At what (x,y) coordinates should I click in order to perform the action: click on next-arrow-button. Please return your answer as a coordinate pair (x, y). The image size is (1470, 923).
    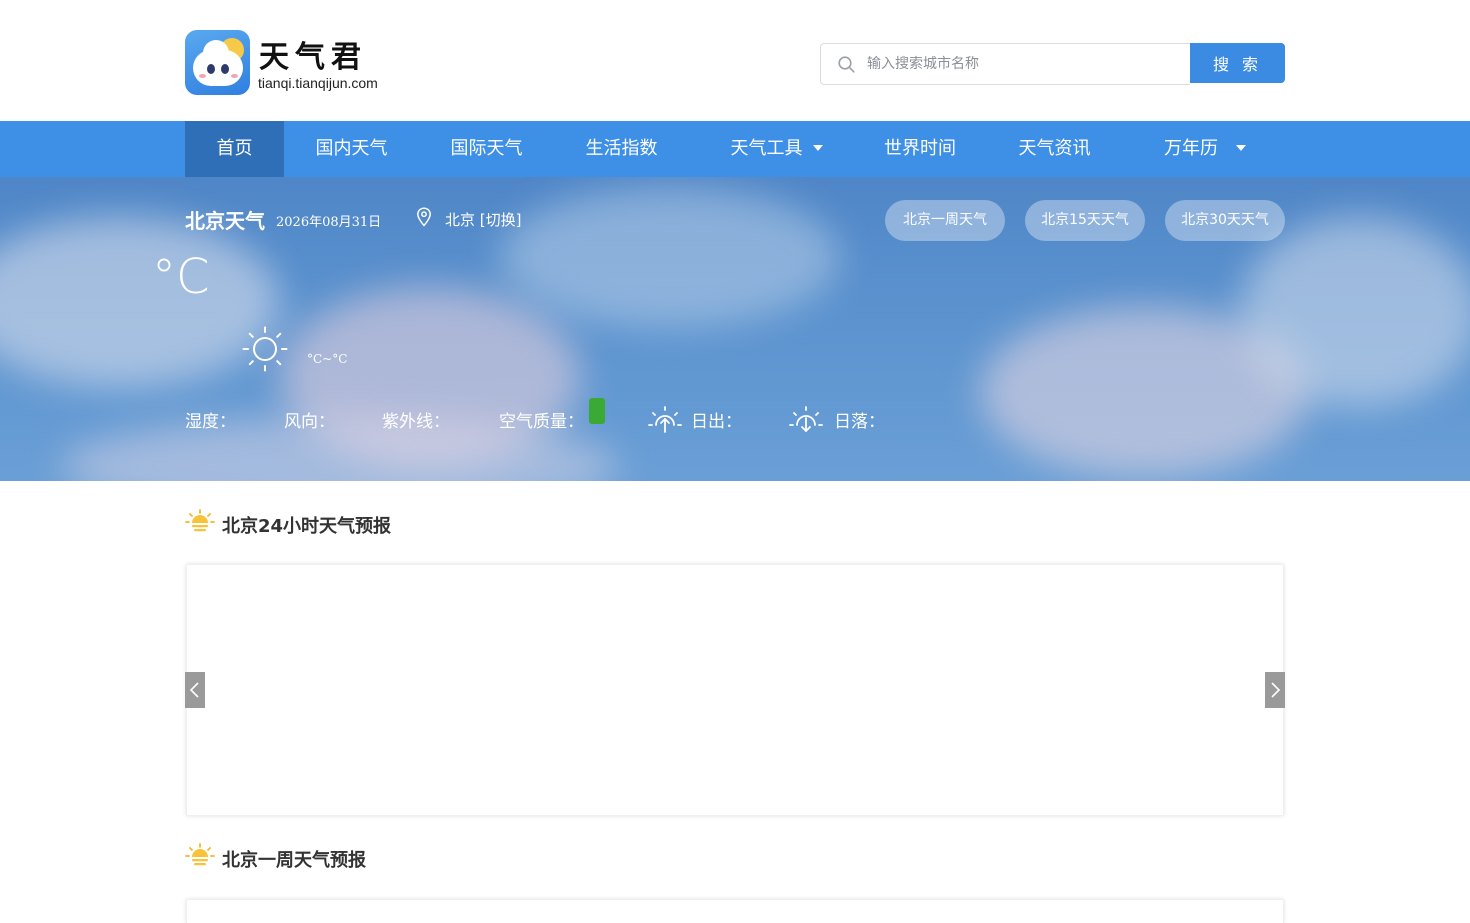
    Looking at the image, I should click on (1275, 690).